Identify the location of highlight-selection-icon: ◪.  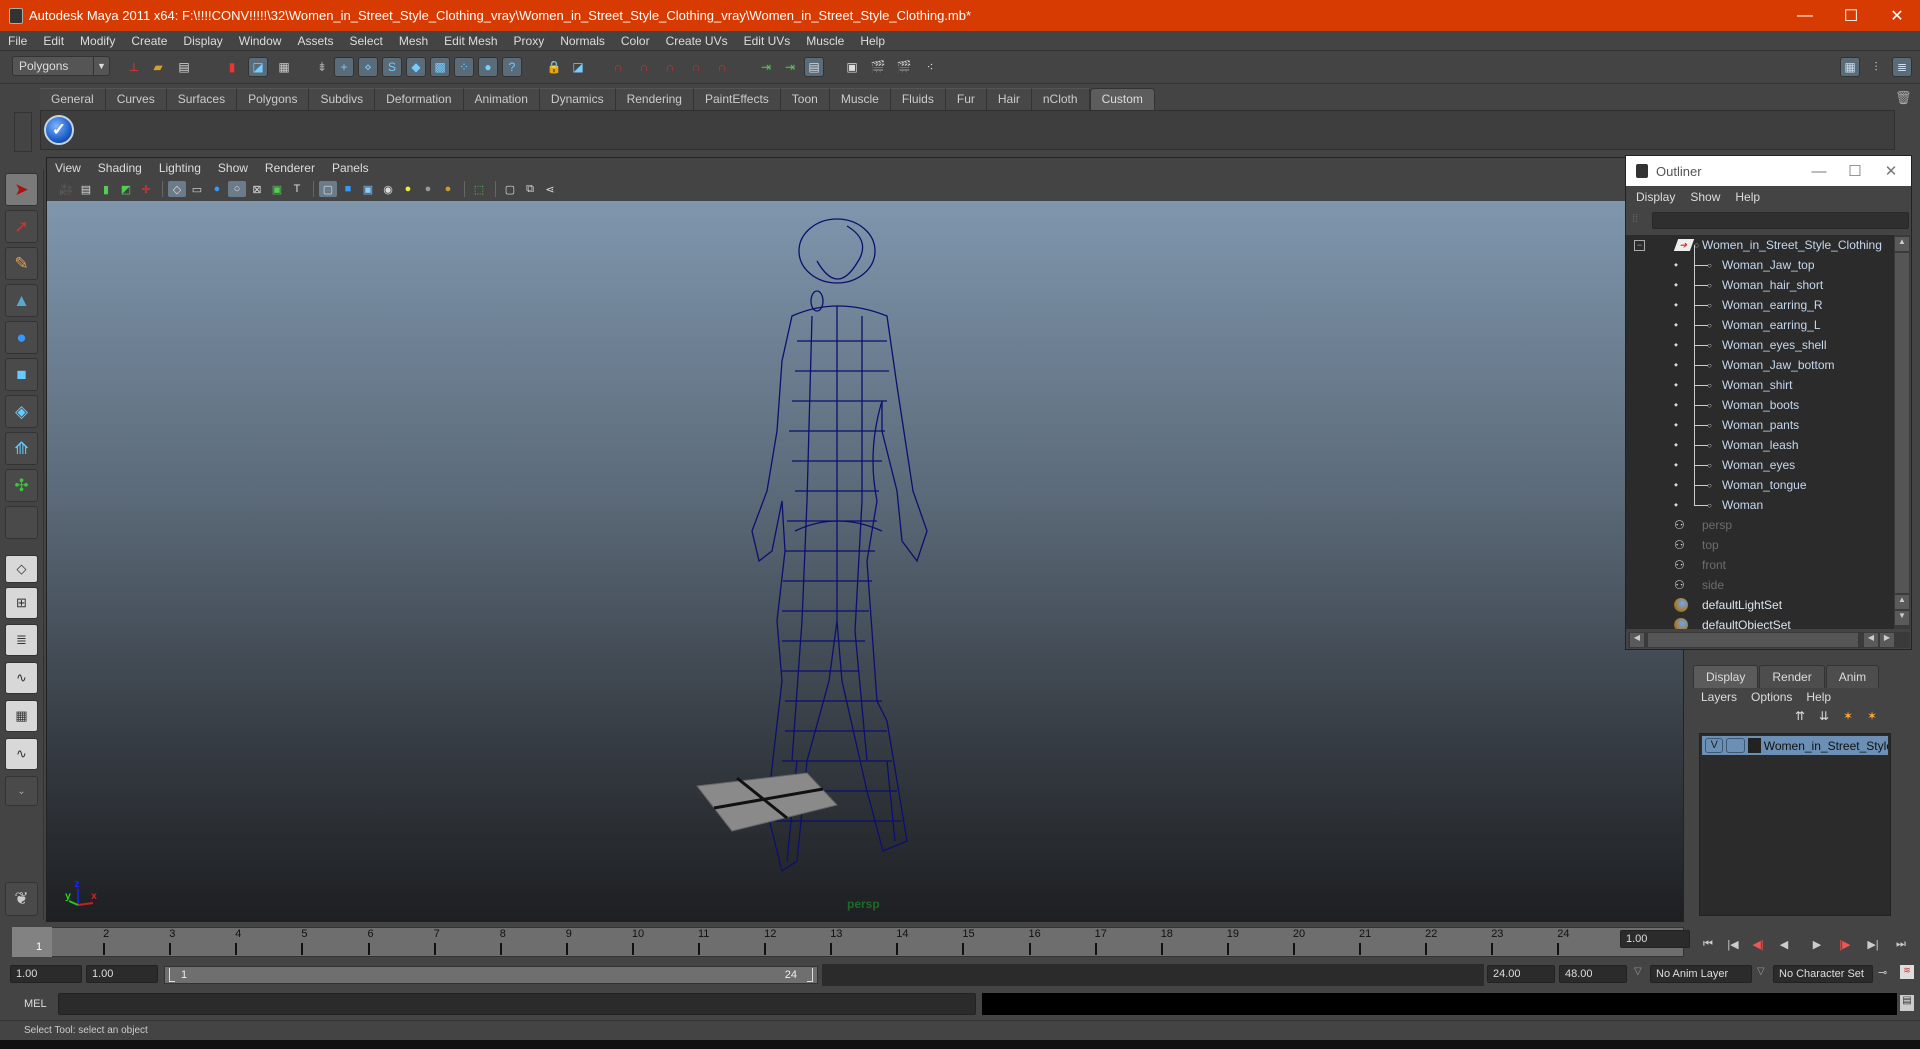
(578, 67).